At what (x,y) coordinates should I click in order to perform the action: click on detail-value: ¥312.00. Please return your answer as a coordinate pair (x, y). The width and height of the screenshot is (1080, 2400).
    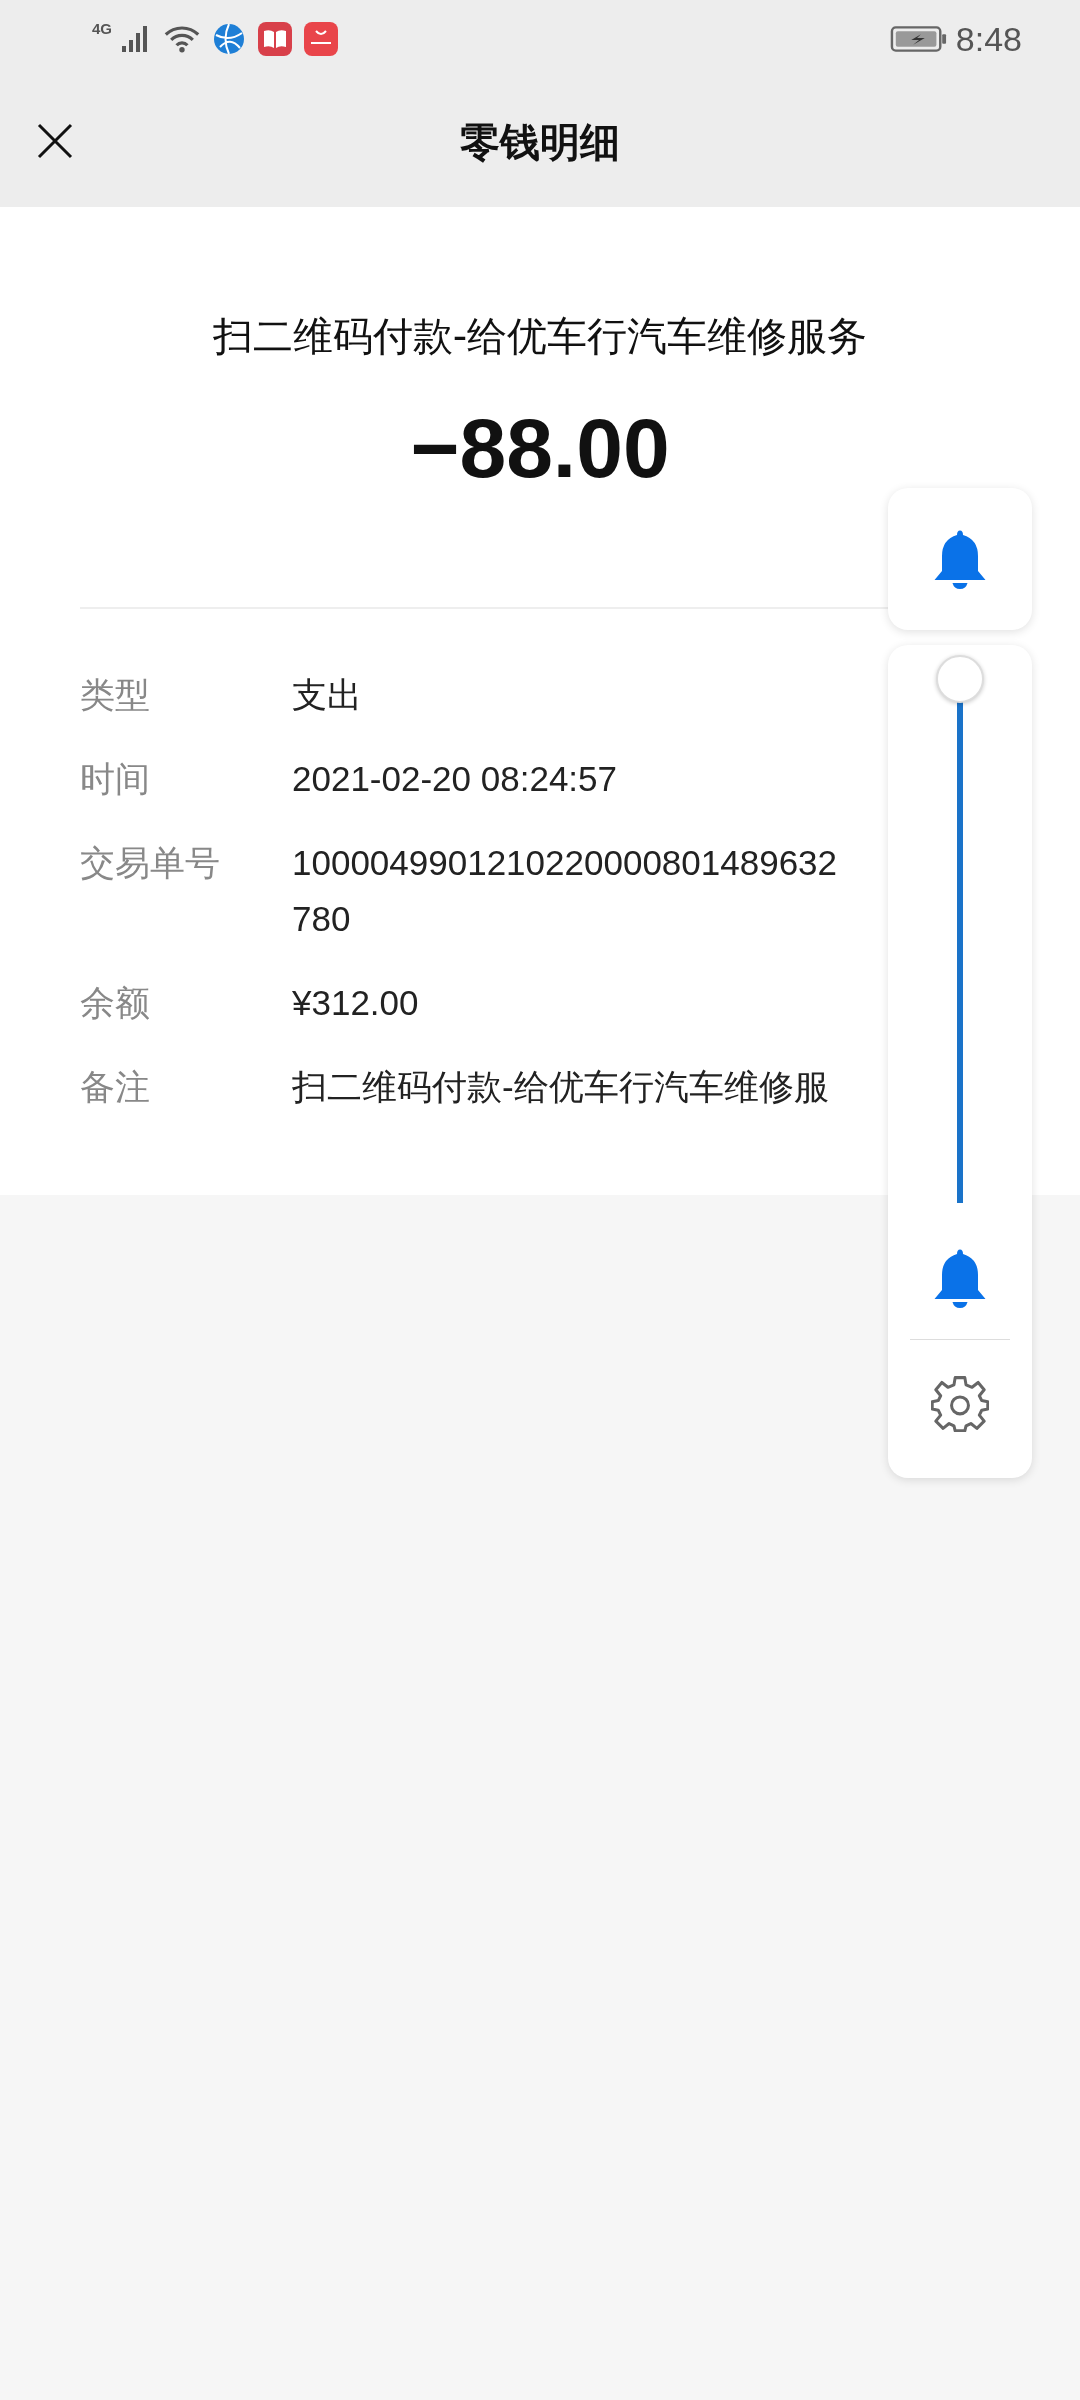
    Looking at the image, I should click on (356, 1003).